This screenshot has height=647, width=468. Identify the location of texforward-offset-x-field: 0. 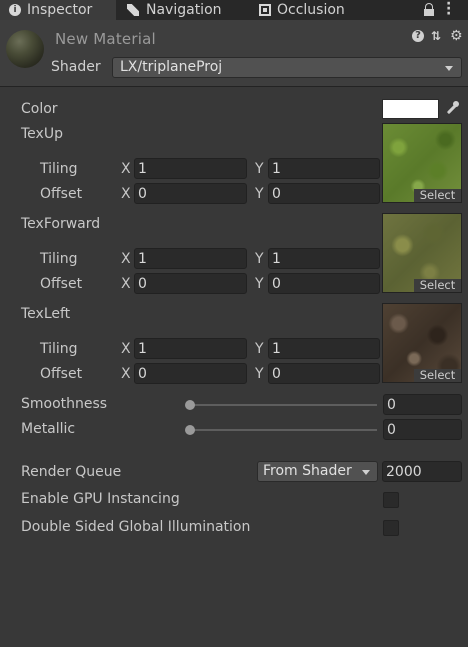
(190, 283).